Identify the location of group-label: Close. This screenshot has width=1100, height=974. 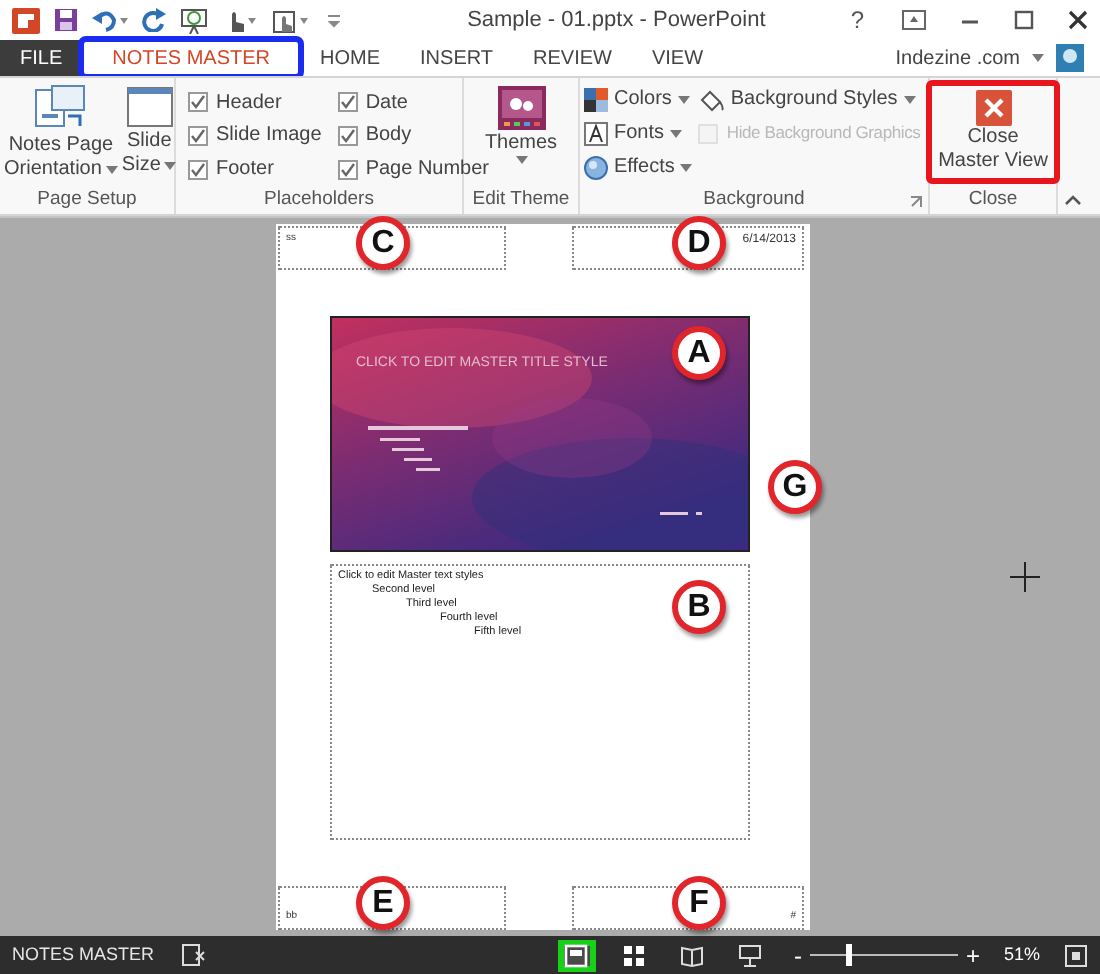
(993, 200).